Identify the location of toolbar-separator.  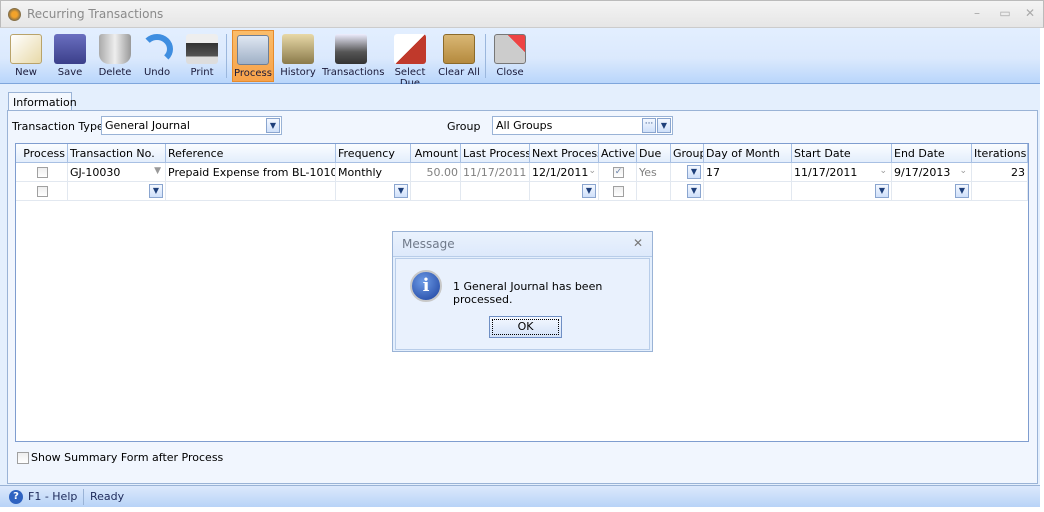
(226, 56).